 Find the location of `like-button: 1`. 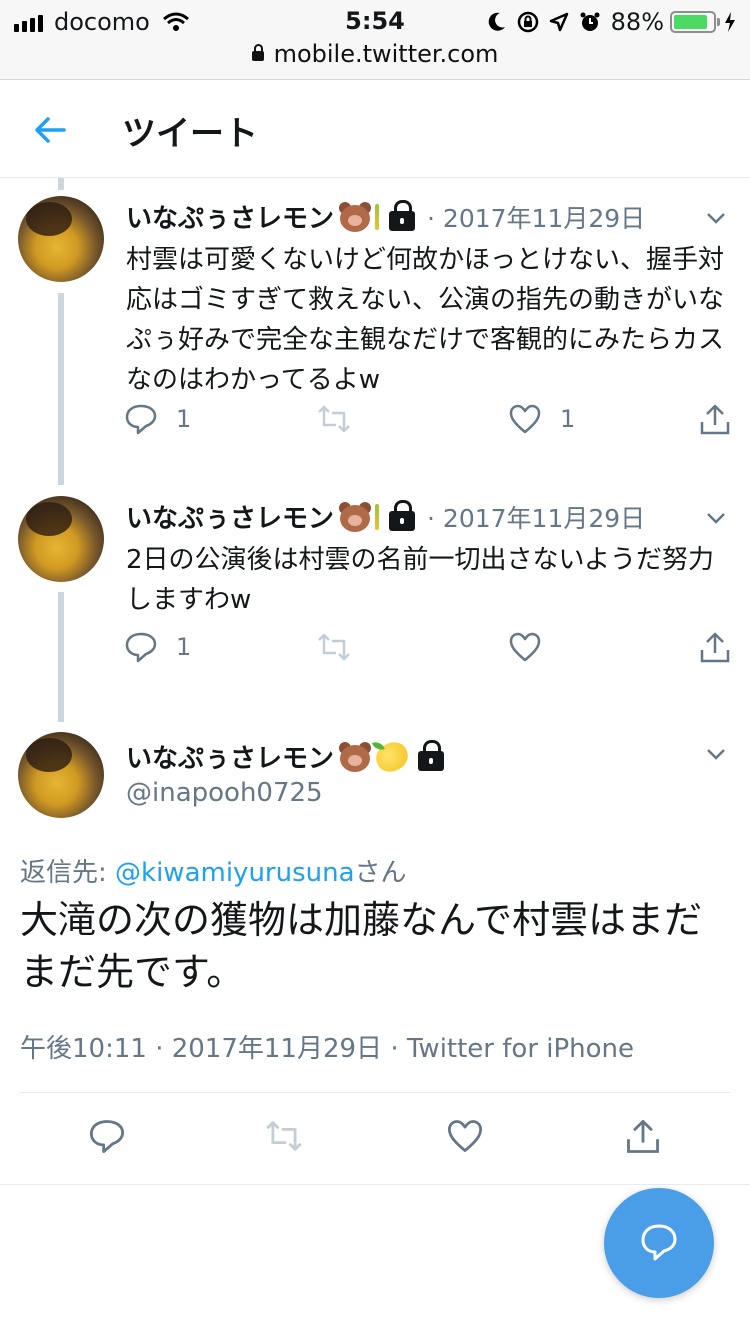

like-button: 1 is located at coordinates (541, 419).